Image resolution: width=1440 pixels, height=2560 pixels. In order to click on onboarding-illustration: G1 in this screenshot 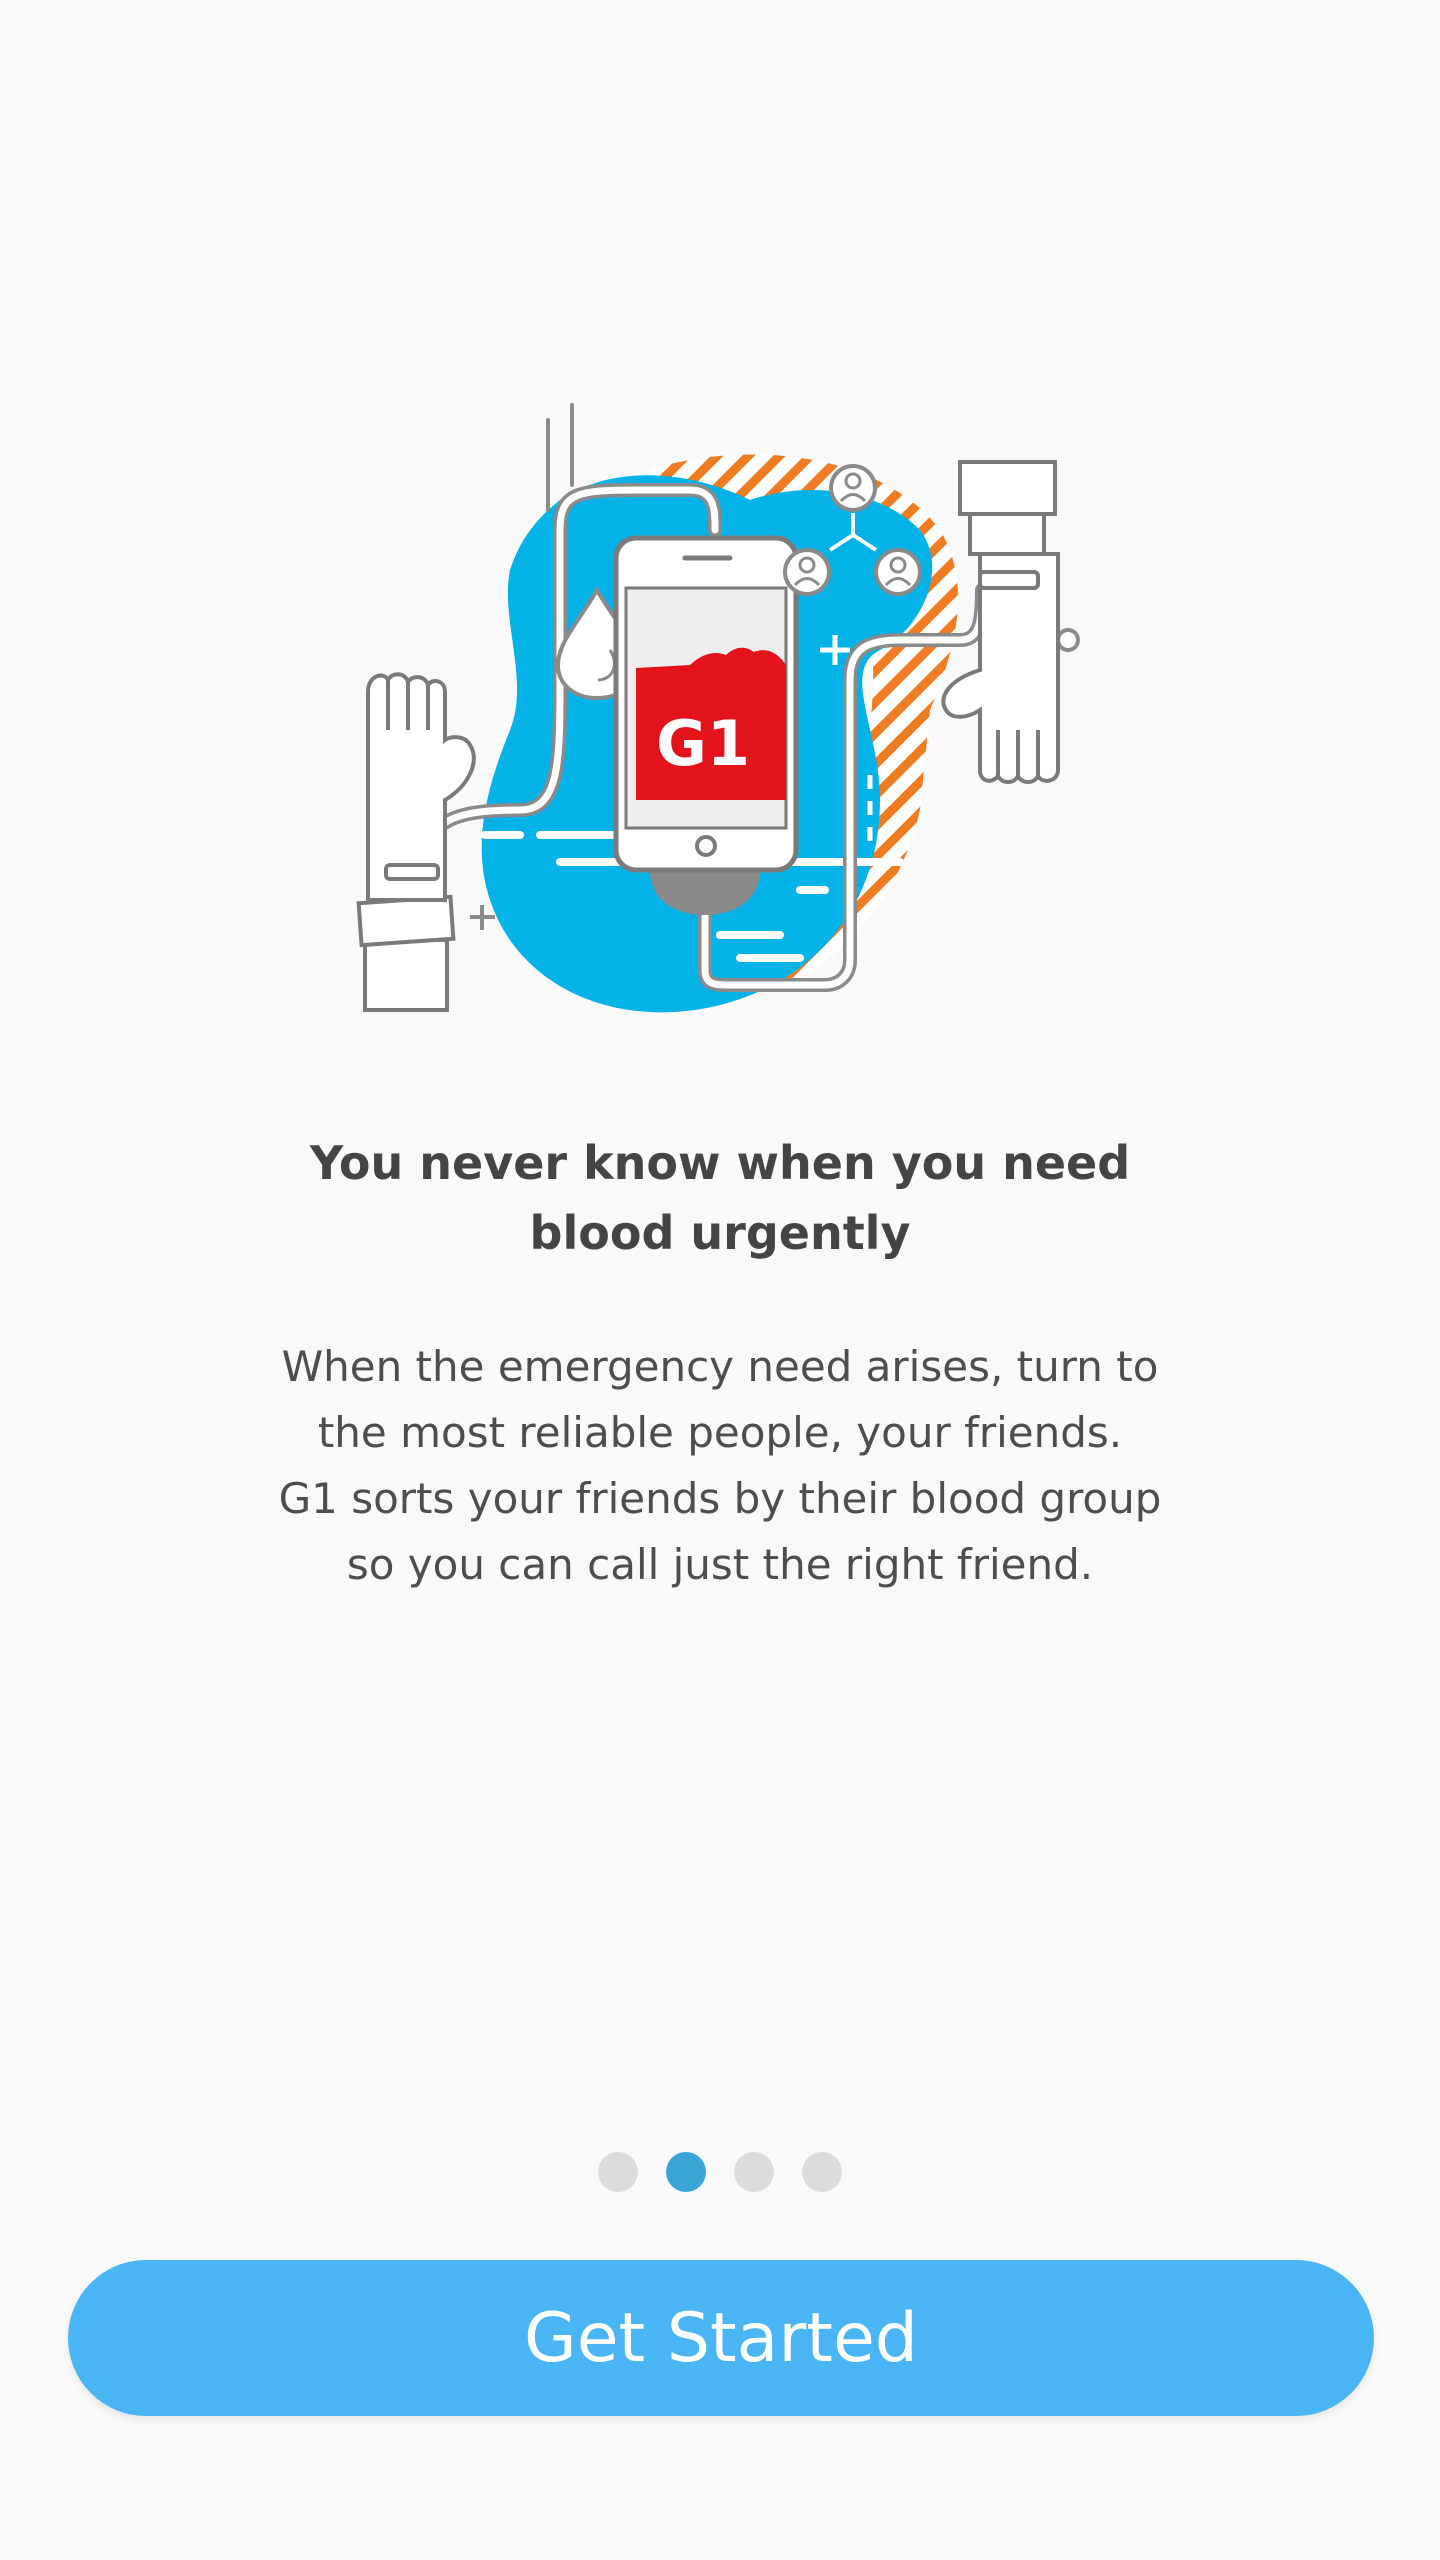, I will do `click(720, 710)`.